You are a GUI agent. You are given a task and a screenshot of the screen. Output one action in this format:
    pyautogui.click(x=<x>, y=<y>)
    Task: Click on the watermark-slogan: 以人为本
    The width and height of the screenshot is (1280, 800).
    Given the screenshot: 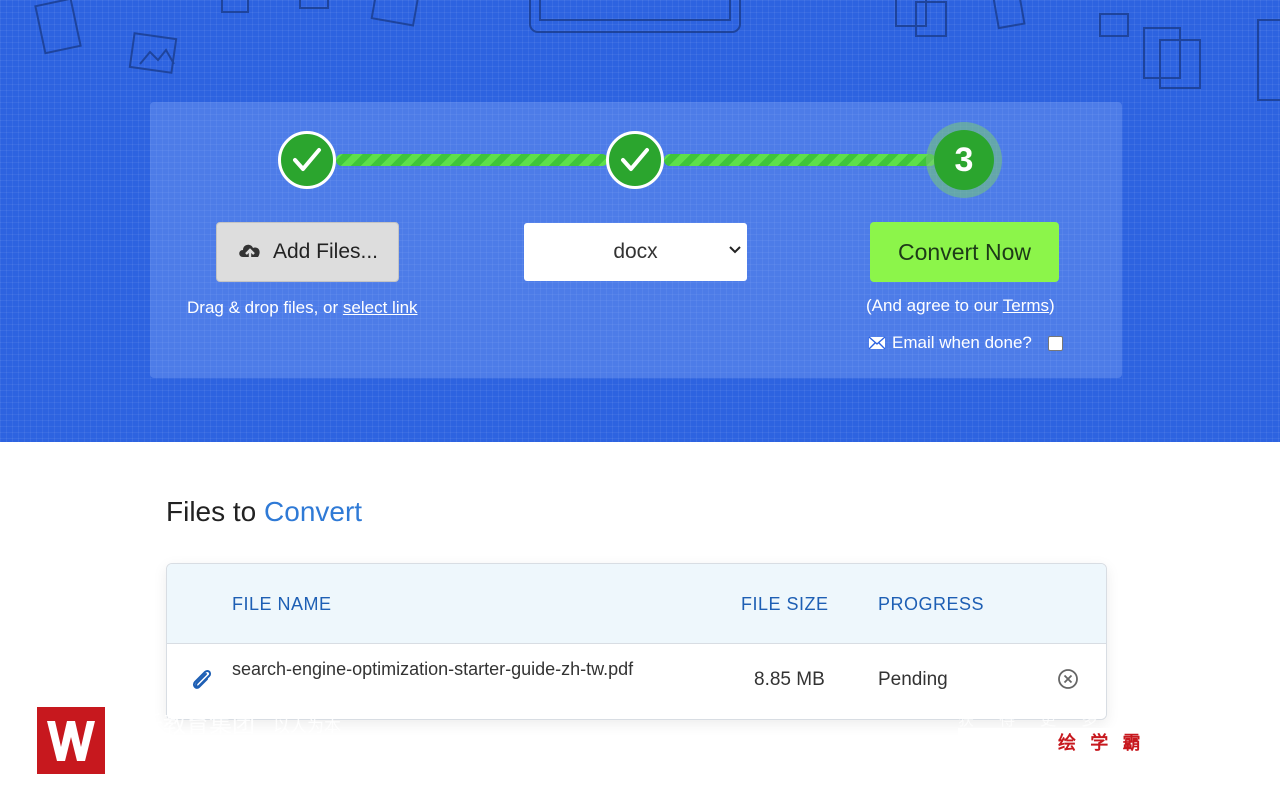 What is the action you would take?
    pyautogui.click(x=307, y=727)
    